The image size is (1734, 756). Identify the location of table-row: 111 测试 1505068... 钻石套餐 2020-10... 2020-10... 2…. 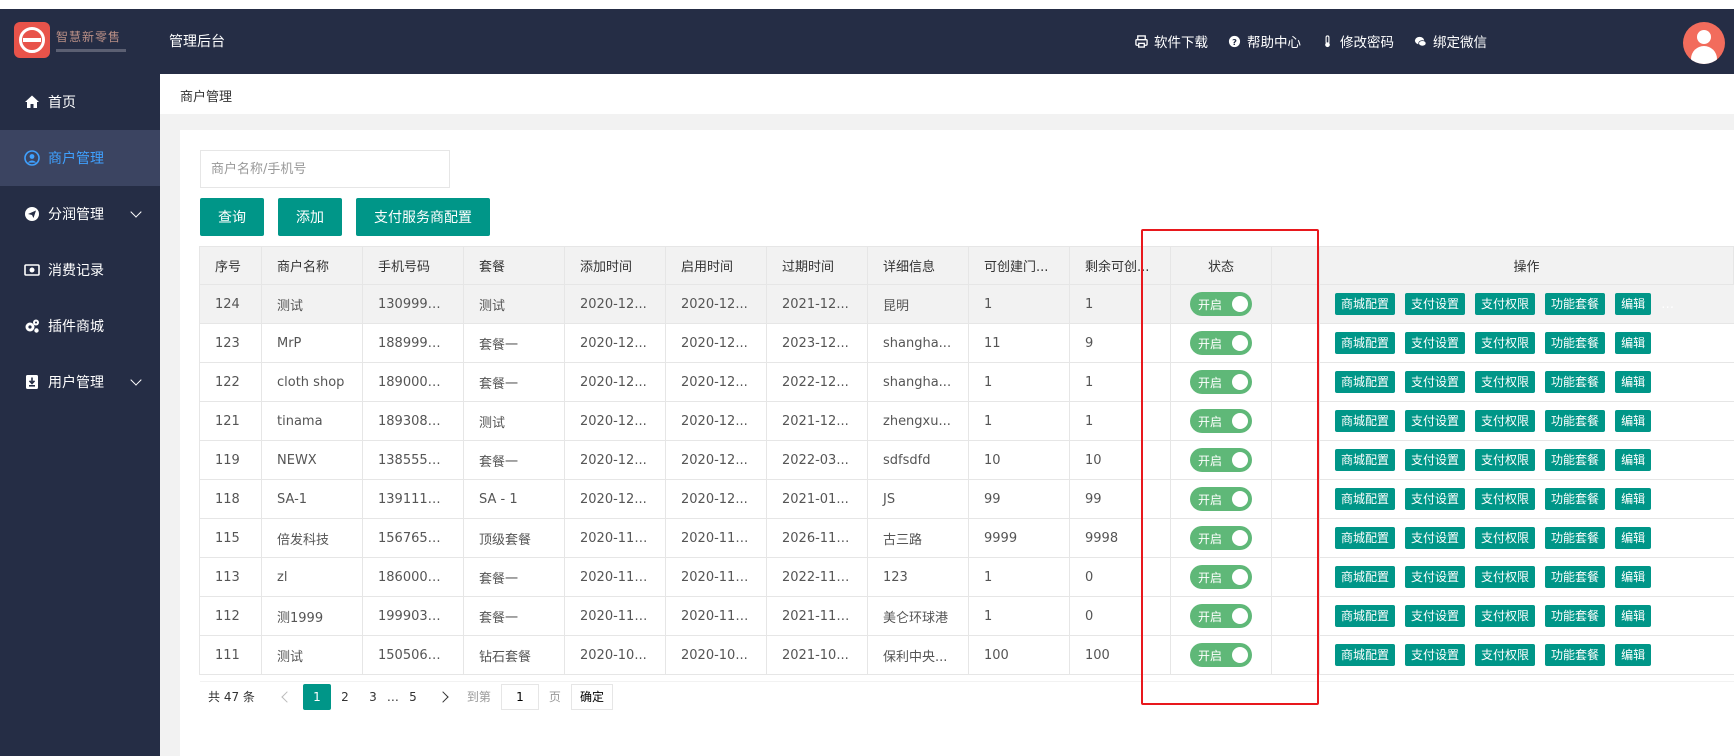
(966, 655).